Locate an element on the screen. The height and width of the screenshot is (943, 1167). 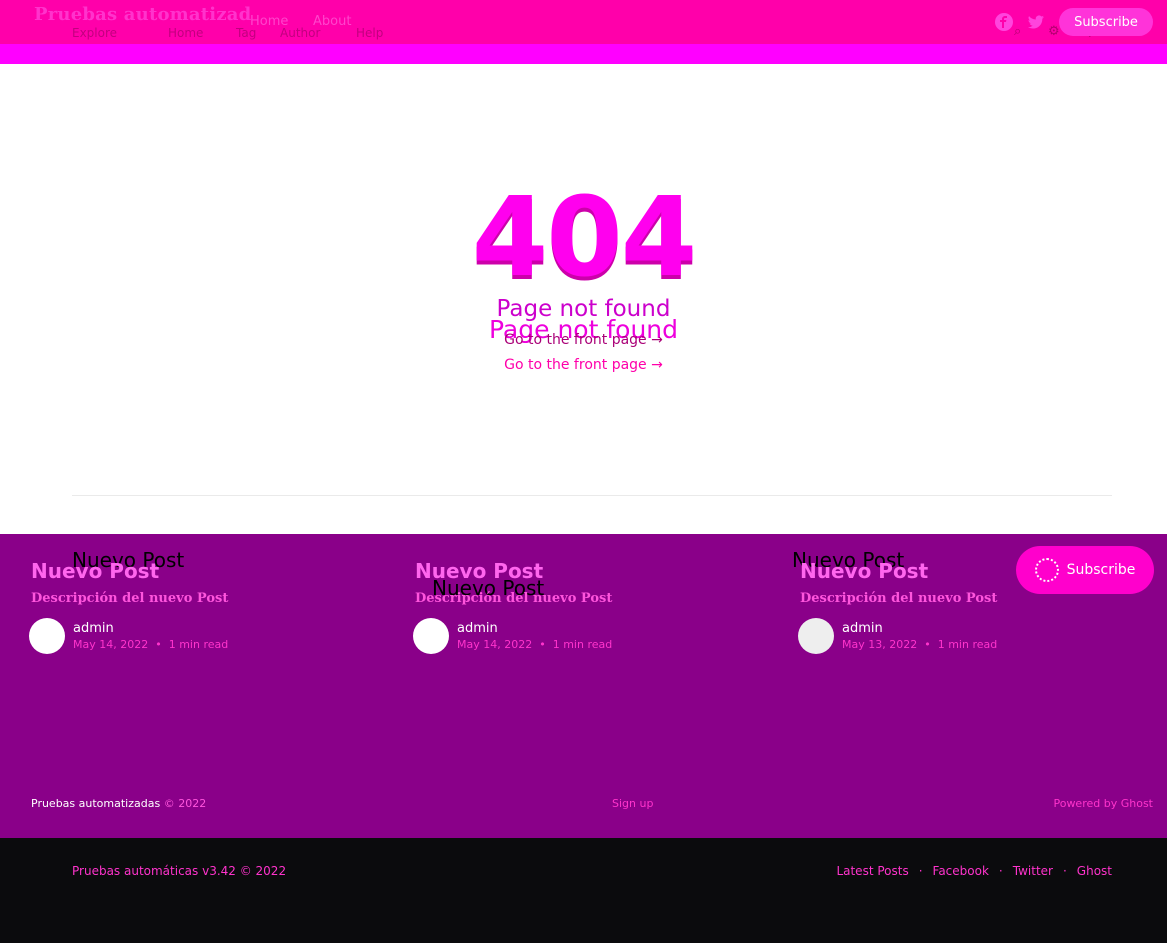
old-nav-item: Explore is located at coordinates (94, 33).